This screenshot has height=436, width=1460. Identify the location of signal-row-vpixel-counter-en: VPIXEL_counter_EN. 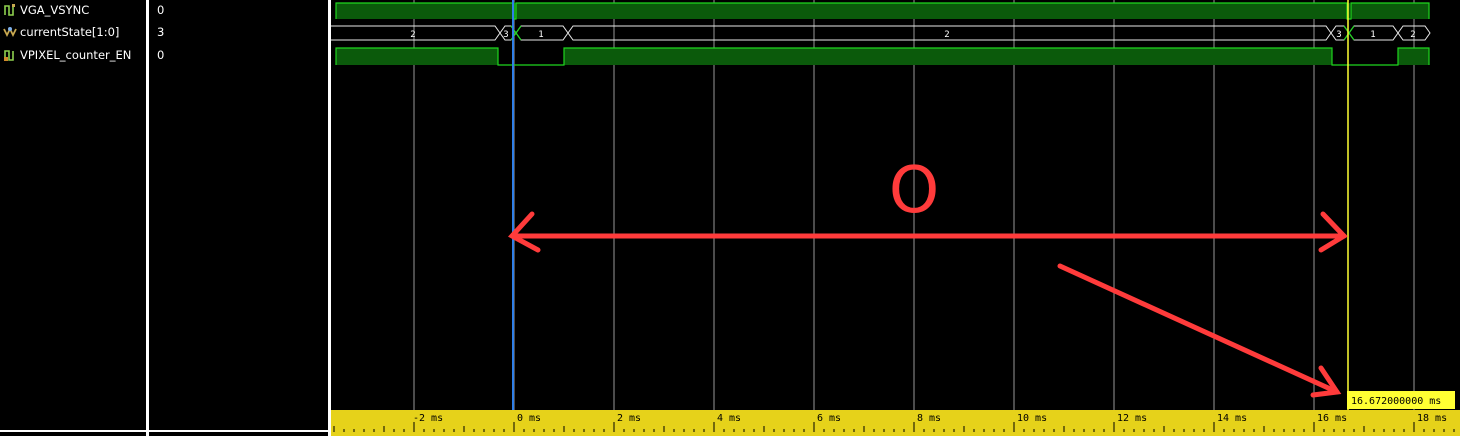
(73, 55).